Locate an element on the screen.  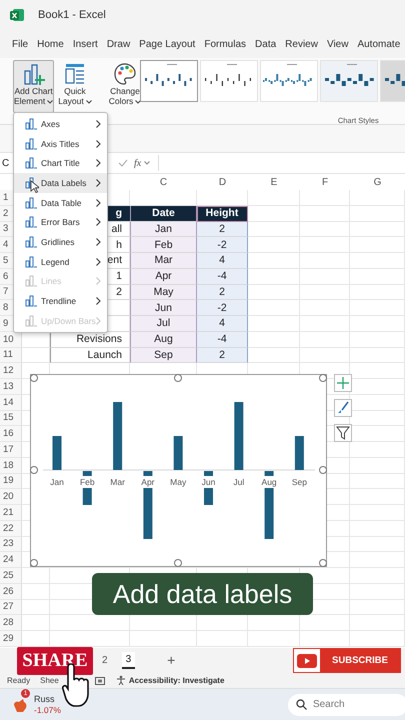
row-number: 28 is located at coordinates (11, 623).